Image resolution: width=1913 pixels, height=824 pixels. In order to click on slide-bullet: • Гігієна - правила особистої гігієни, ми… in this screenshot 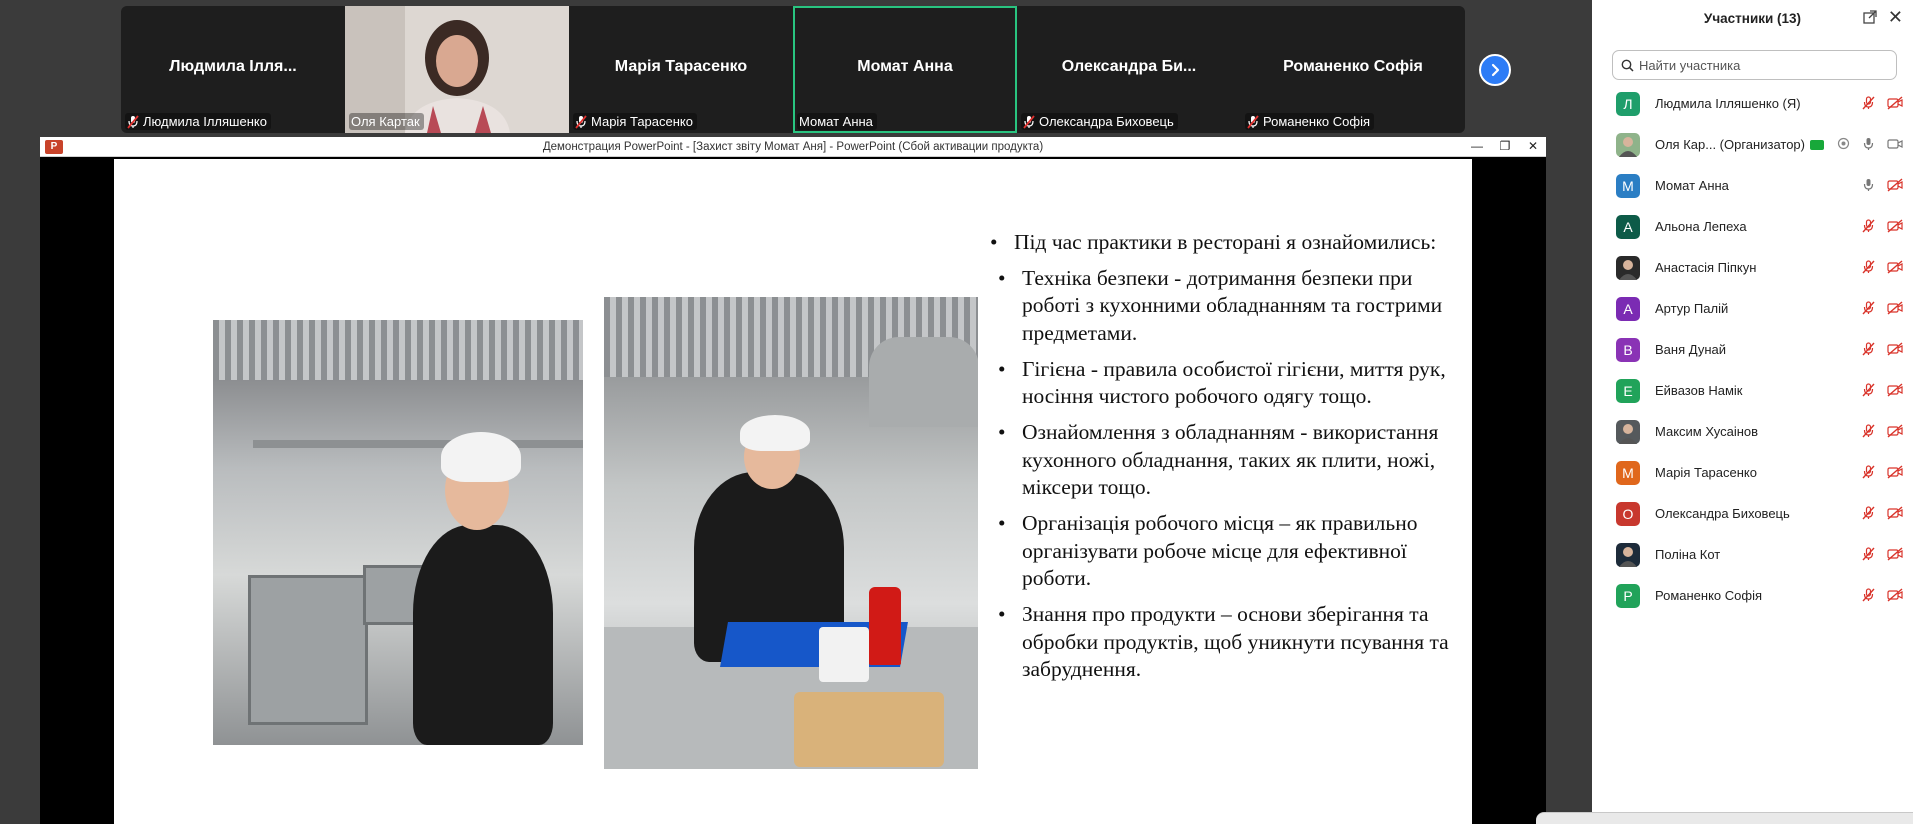, I will do `click(1222, 382)`.